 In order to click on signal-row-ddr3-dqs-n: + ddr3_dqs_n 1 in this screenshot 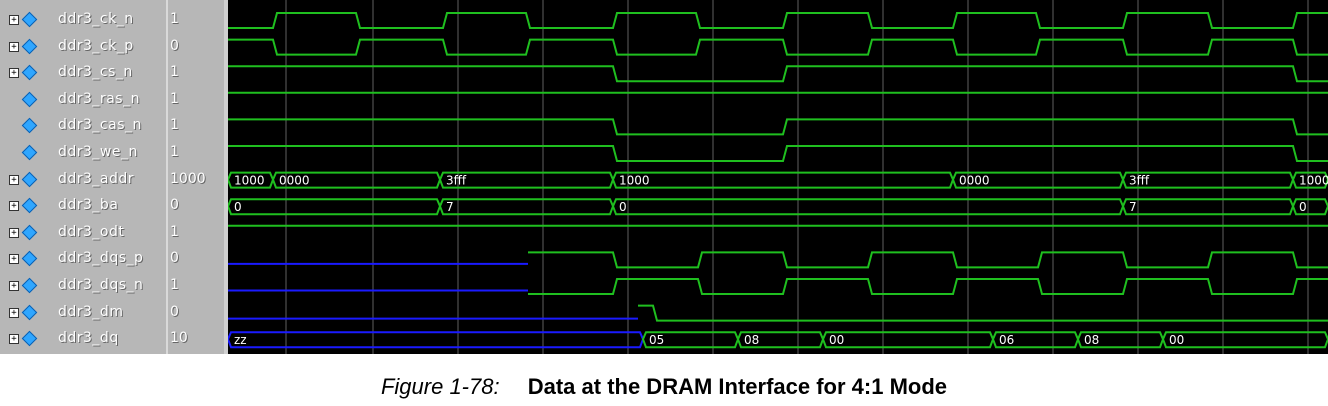, I will do `click(113, 286)`.